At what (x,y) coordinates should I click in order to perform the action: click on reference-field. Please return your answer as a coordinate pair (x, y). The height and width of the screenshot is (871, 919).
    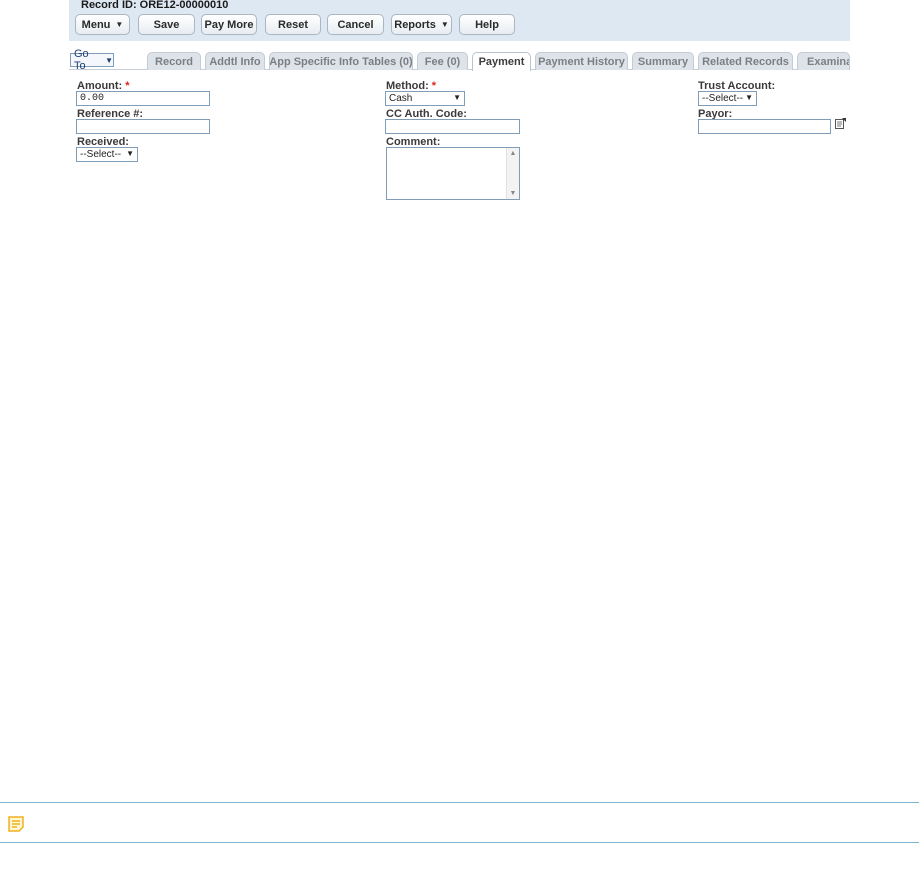
    Looking at the image, I should click on (143, 126).